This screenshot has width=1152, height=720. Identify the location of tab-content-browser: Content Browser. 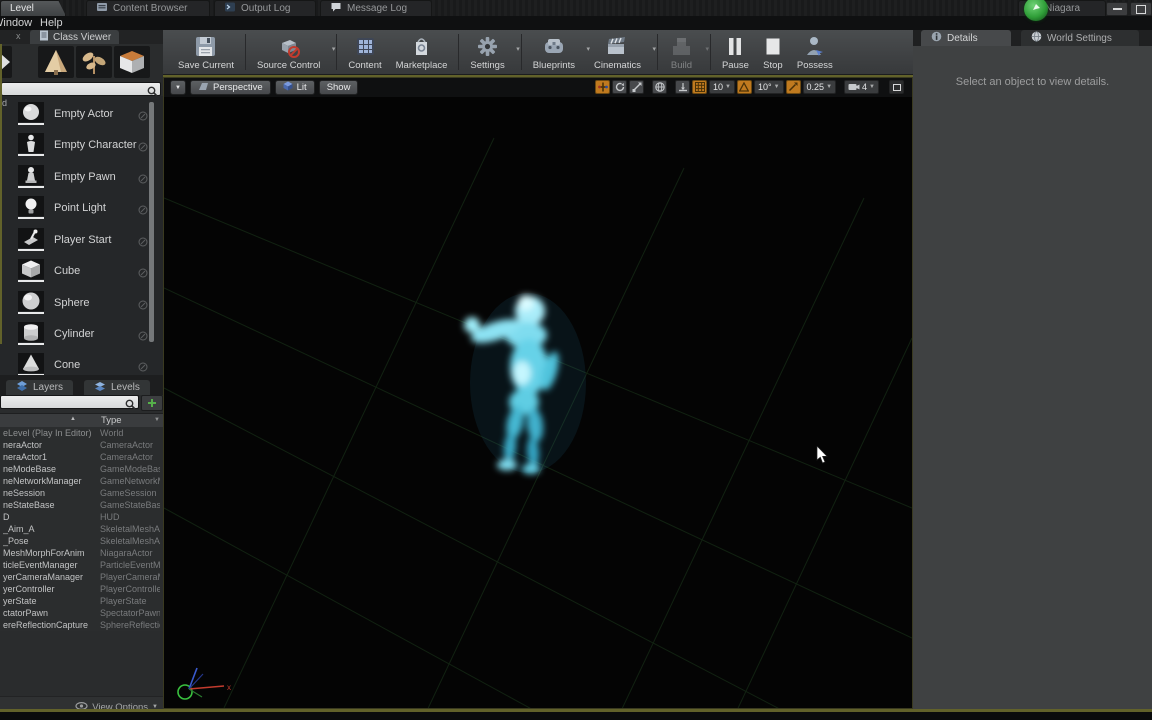
(148, 8).